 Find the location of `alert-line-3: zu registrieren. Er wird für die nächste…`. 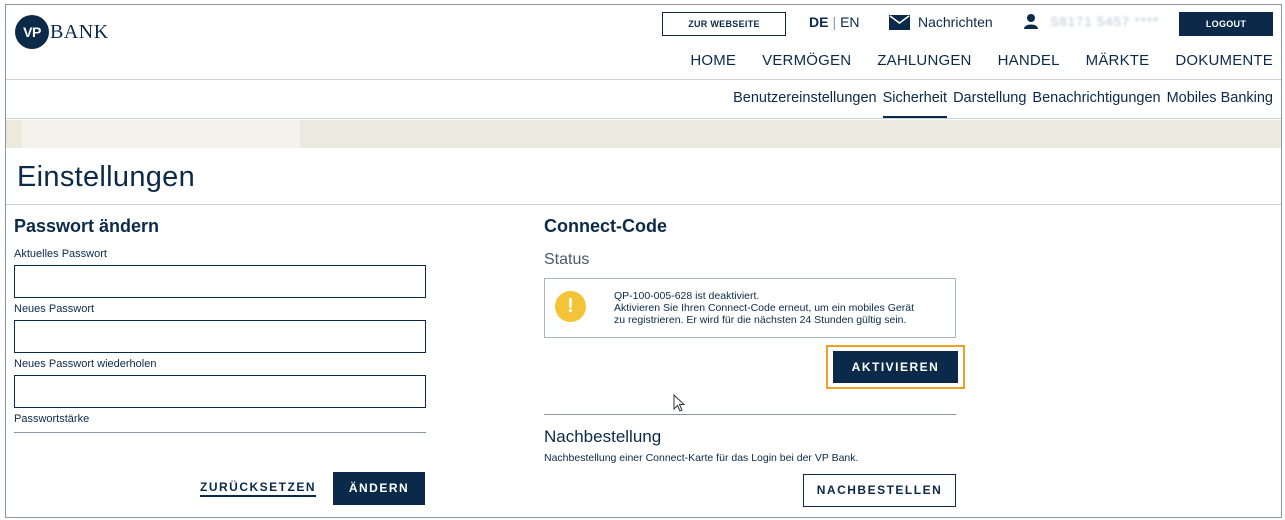

alert-line-3: zu registrieren. Er wird für die nächste… is located at coordinates (760, 320).